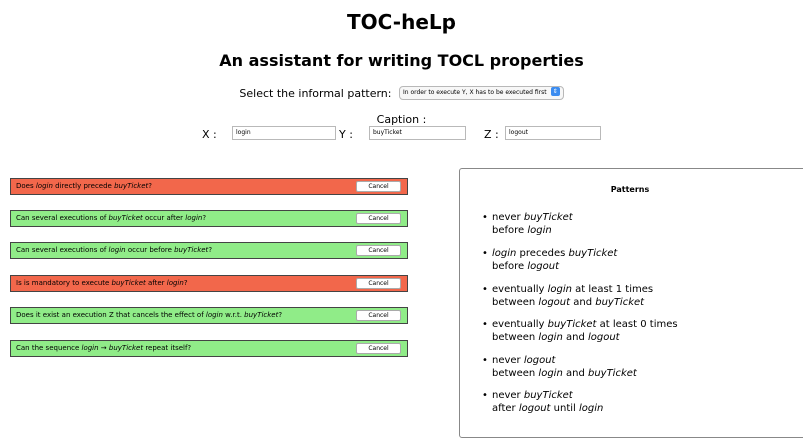 The width and height of the screenshot is (803, 438). What do you see at coordinates (284, 133) in the screenshot?
I see `x-input: login` at bounding box center [284, 133].